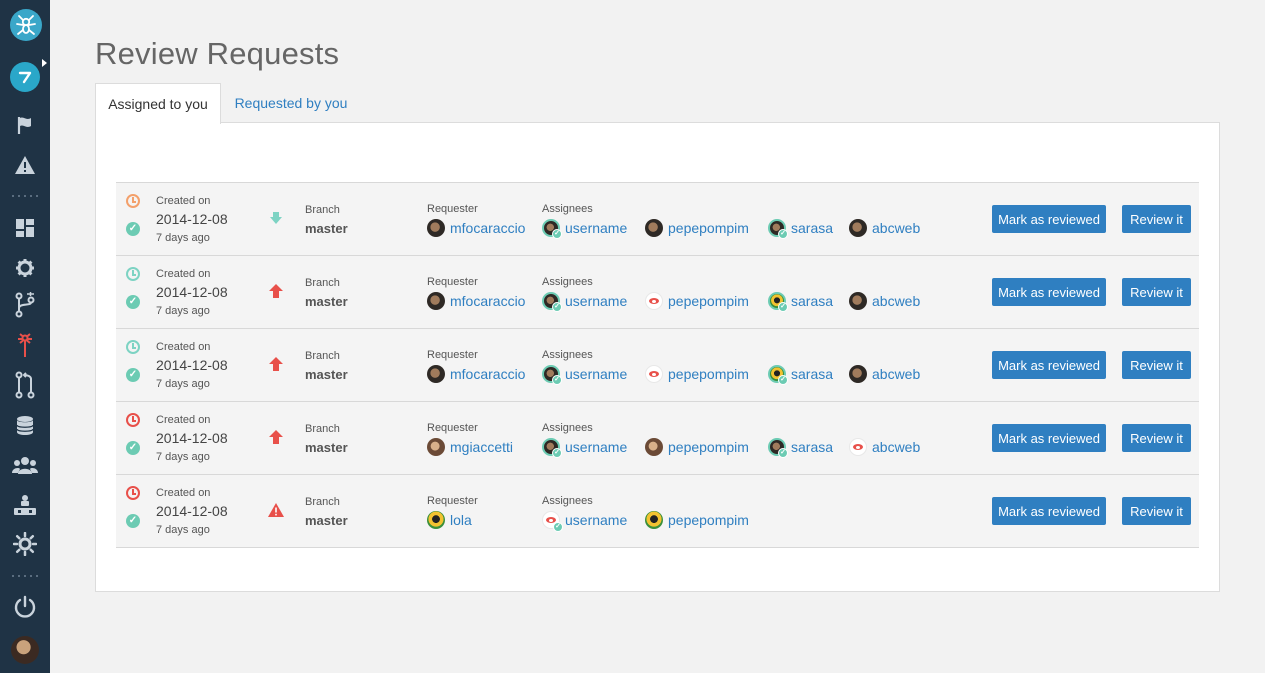 This screenshot has width=1265, height=673. Describe the element at coordinates (158, 103) in the screenshot. I see `tab-assigned-to-you: Assigned to you` at that location.